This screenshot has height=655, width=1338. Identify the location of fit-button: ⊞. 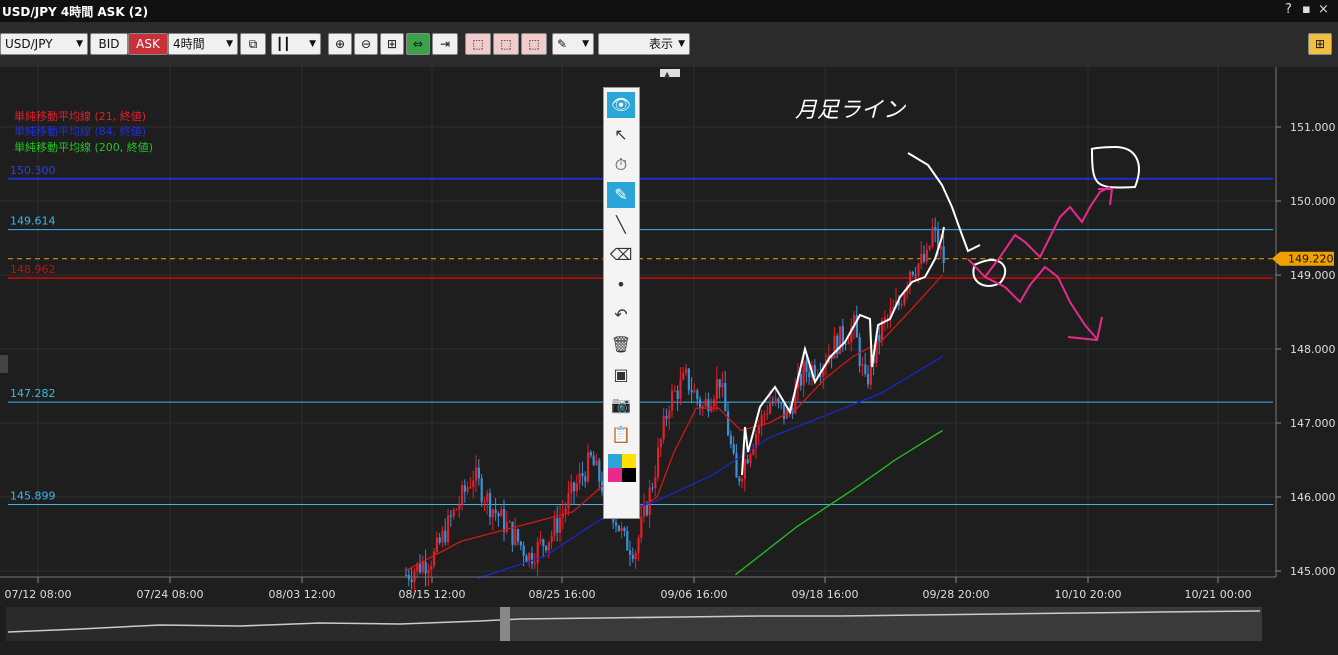
(392, 44).